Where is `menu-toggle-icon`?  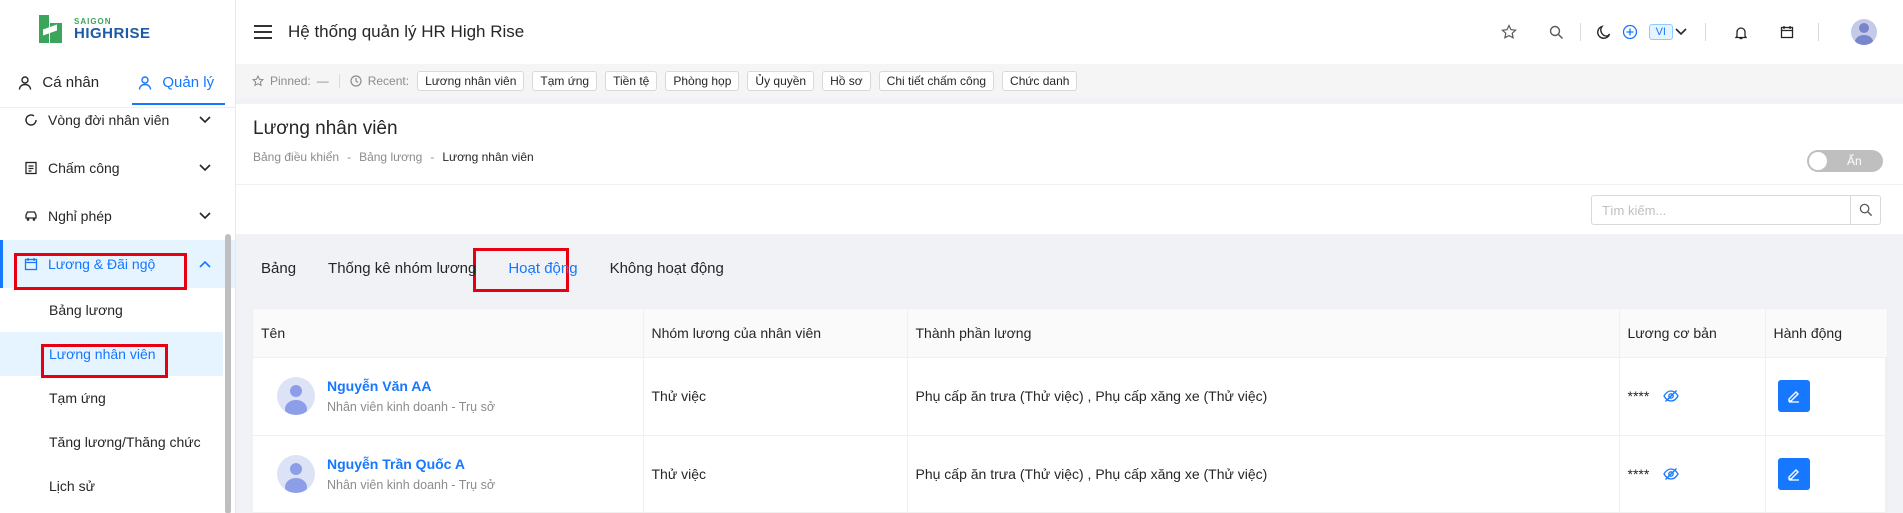 menu-toggle-icon is located at coordinates (263, 32).